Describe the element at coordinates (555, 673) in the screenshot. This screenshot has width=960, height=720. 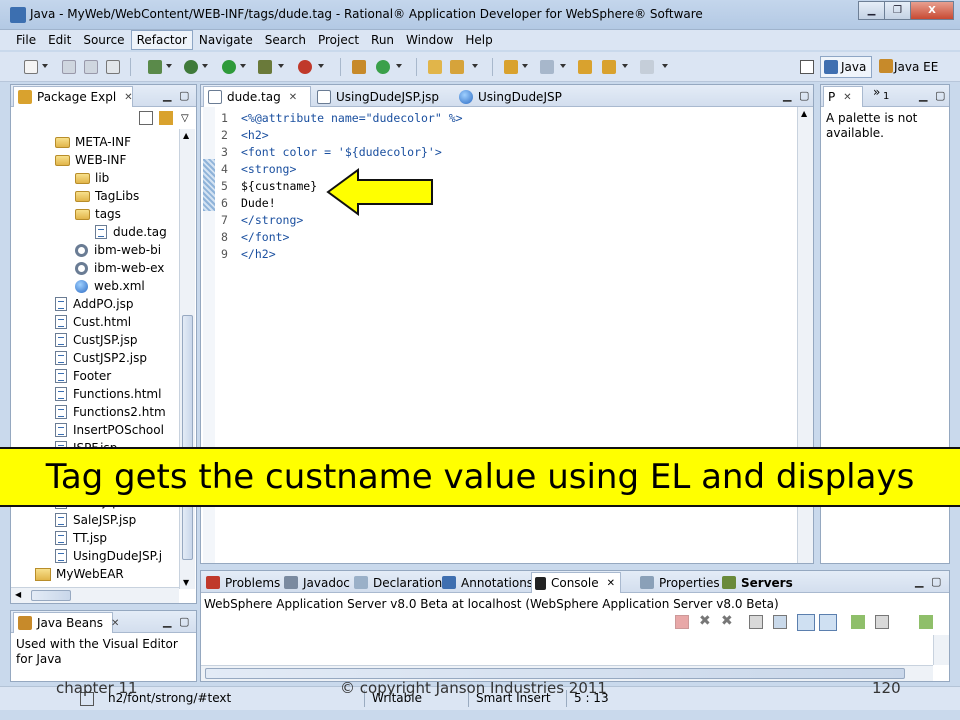
I see `console-hscroll-thumb` at that location.